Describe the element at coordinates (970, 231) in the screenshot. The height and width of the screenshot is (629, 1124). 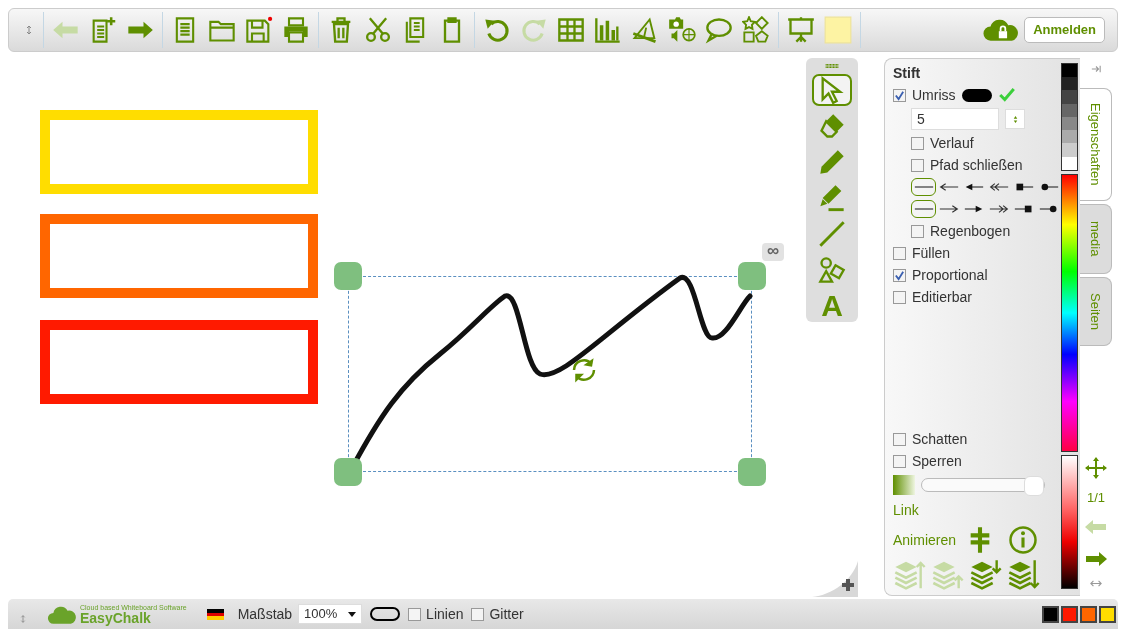
I see `checkbox-label: Regenbogen` at that location.